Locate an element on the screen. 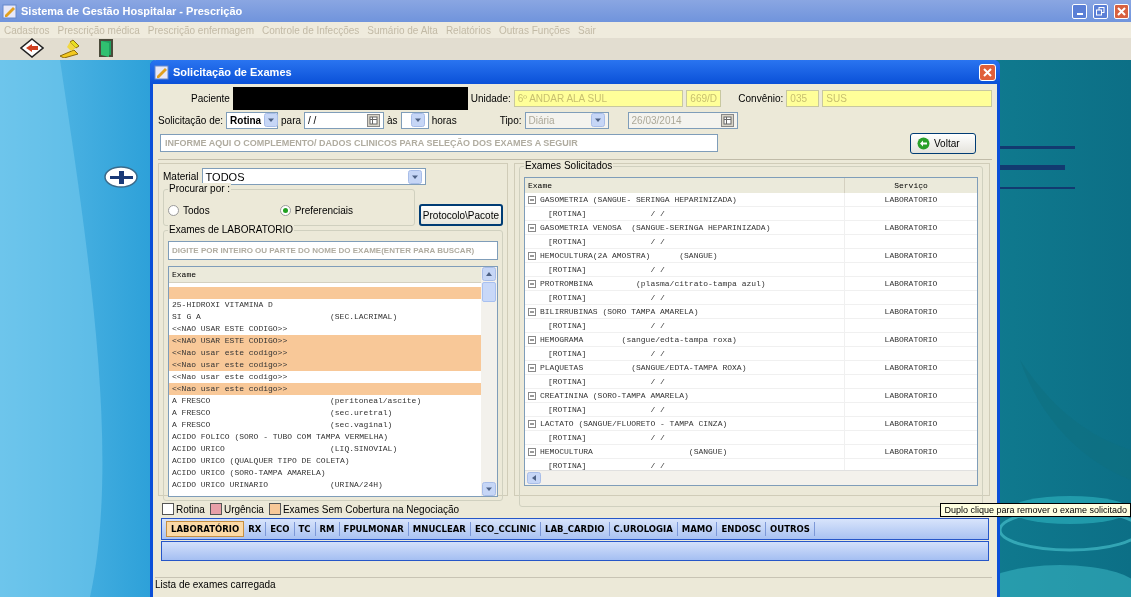 The height and width of the screenshot is (597, 1131). edit-tool-button is located at coordinates (70, 49).